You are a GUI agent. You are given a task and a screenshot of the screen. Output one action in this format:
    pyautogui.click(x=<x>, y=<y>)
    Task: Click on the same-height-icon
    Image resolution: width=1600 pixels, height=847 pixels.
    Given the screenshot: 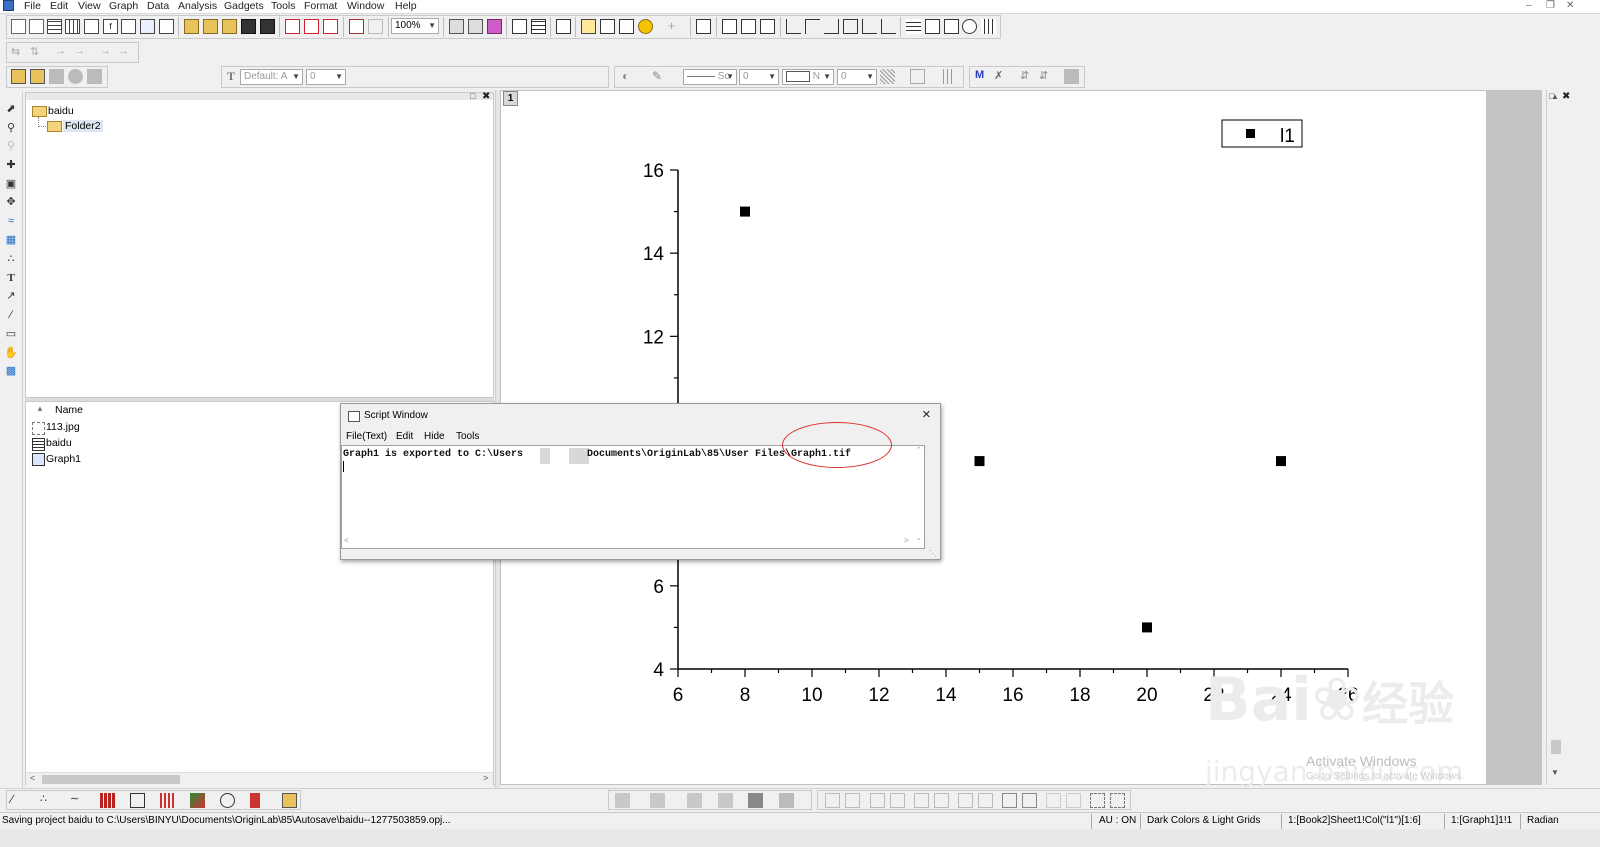 What is the action you would take?
    pyautogui.click(x=985, y=800)
    